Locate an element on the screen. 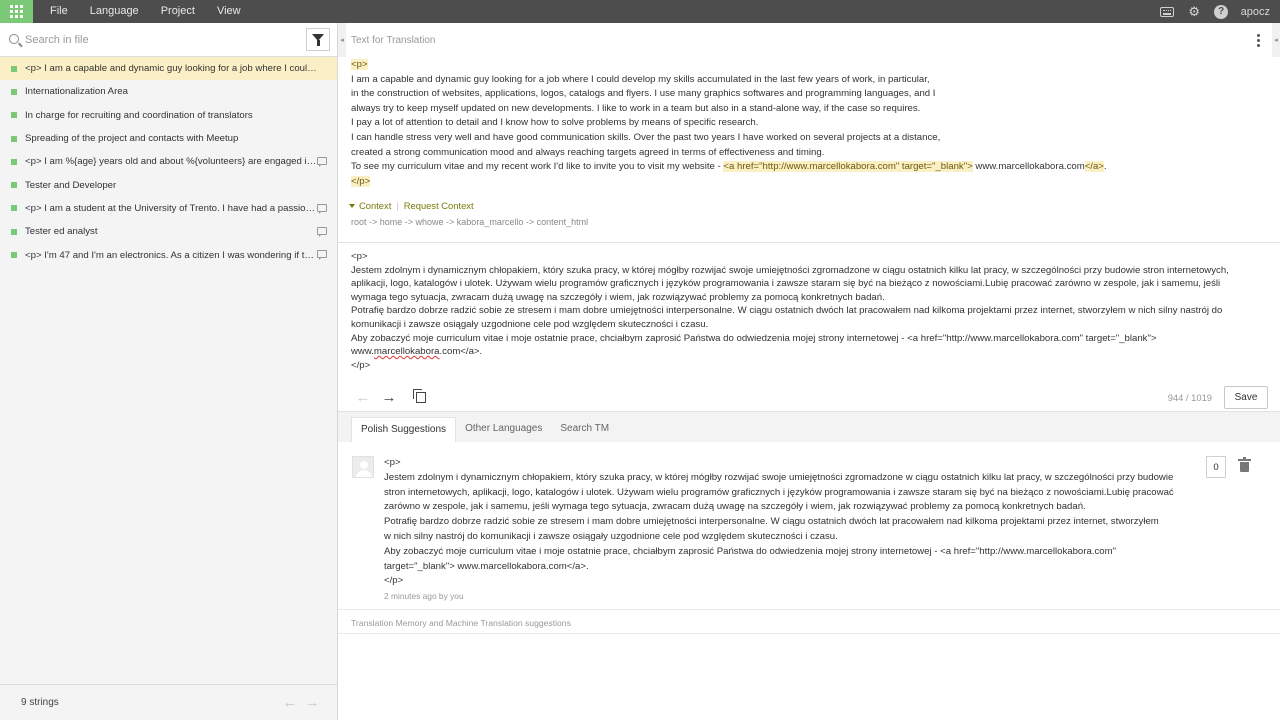  settings-button: ⚙ is located at coordinates (1194, 11).